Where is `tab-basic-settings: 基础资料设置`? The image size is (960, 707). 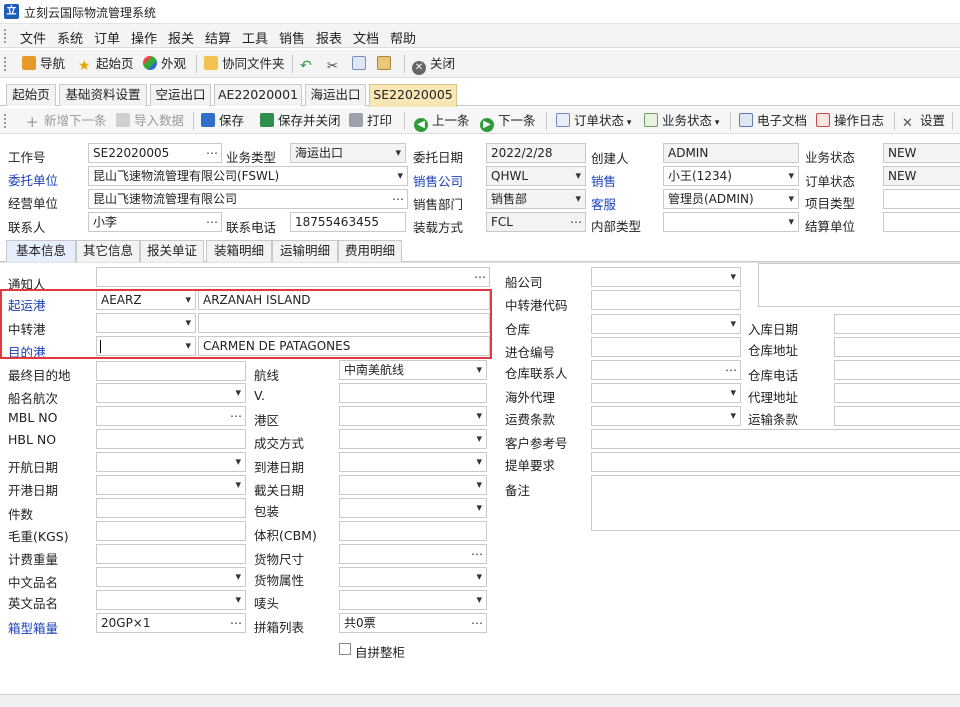
tab-basic-settings: 基础资料设置 is located at coordinates (103, 95).